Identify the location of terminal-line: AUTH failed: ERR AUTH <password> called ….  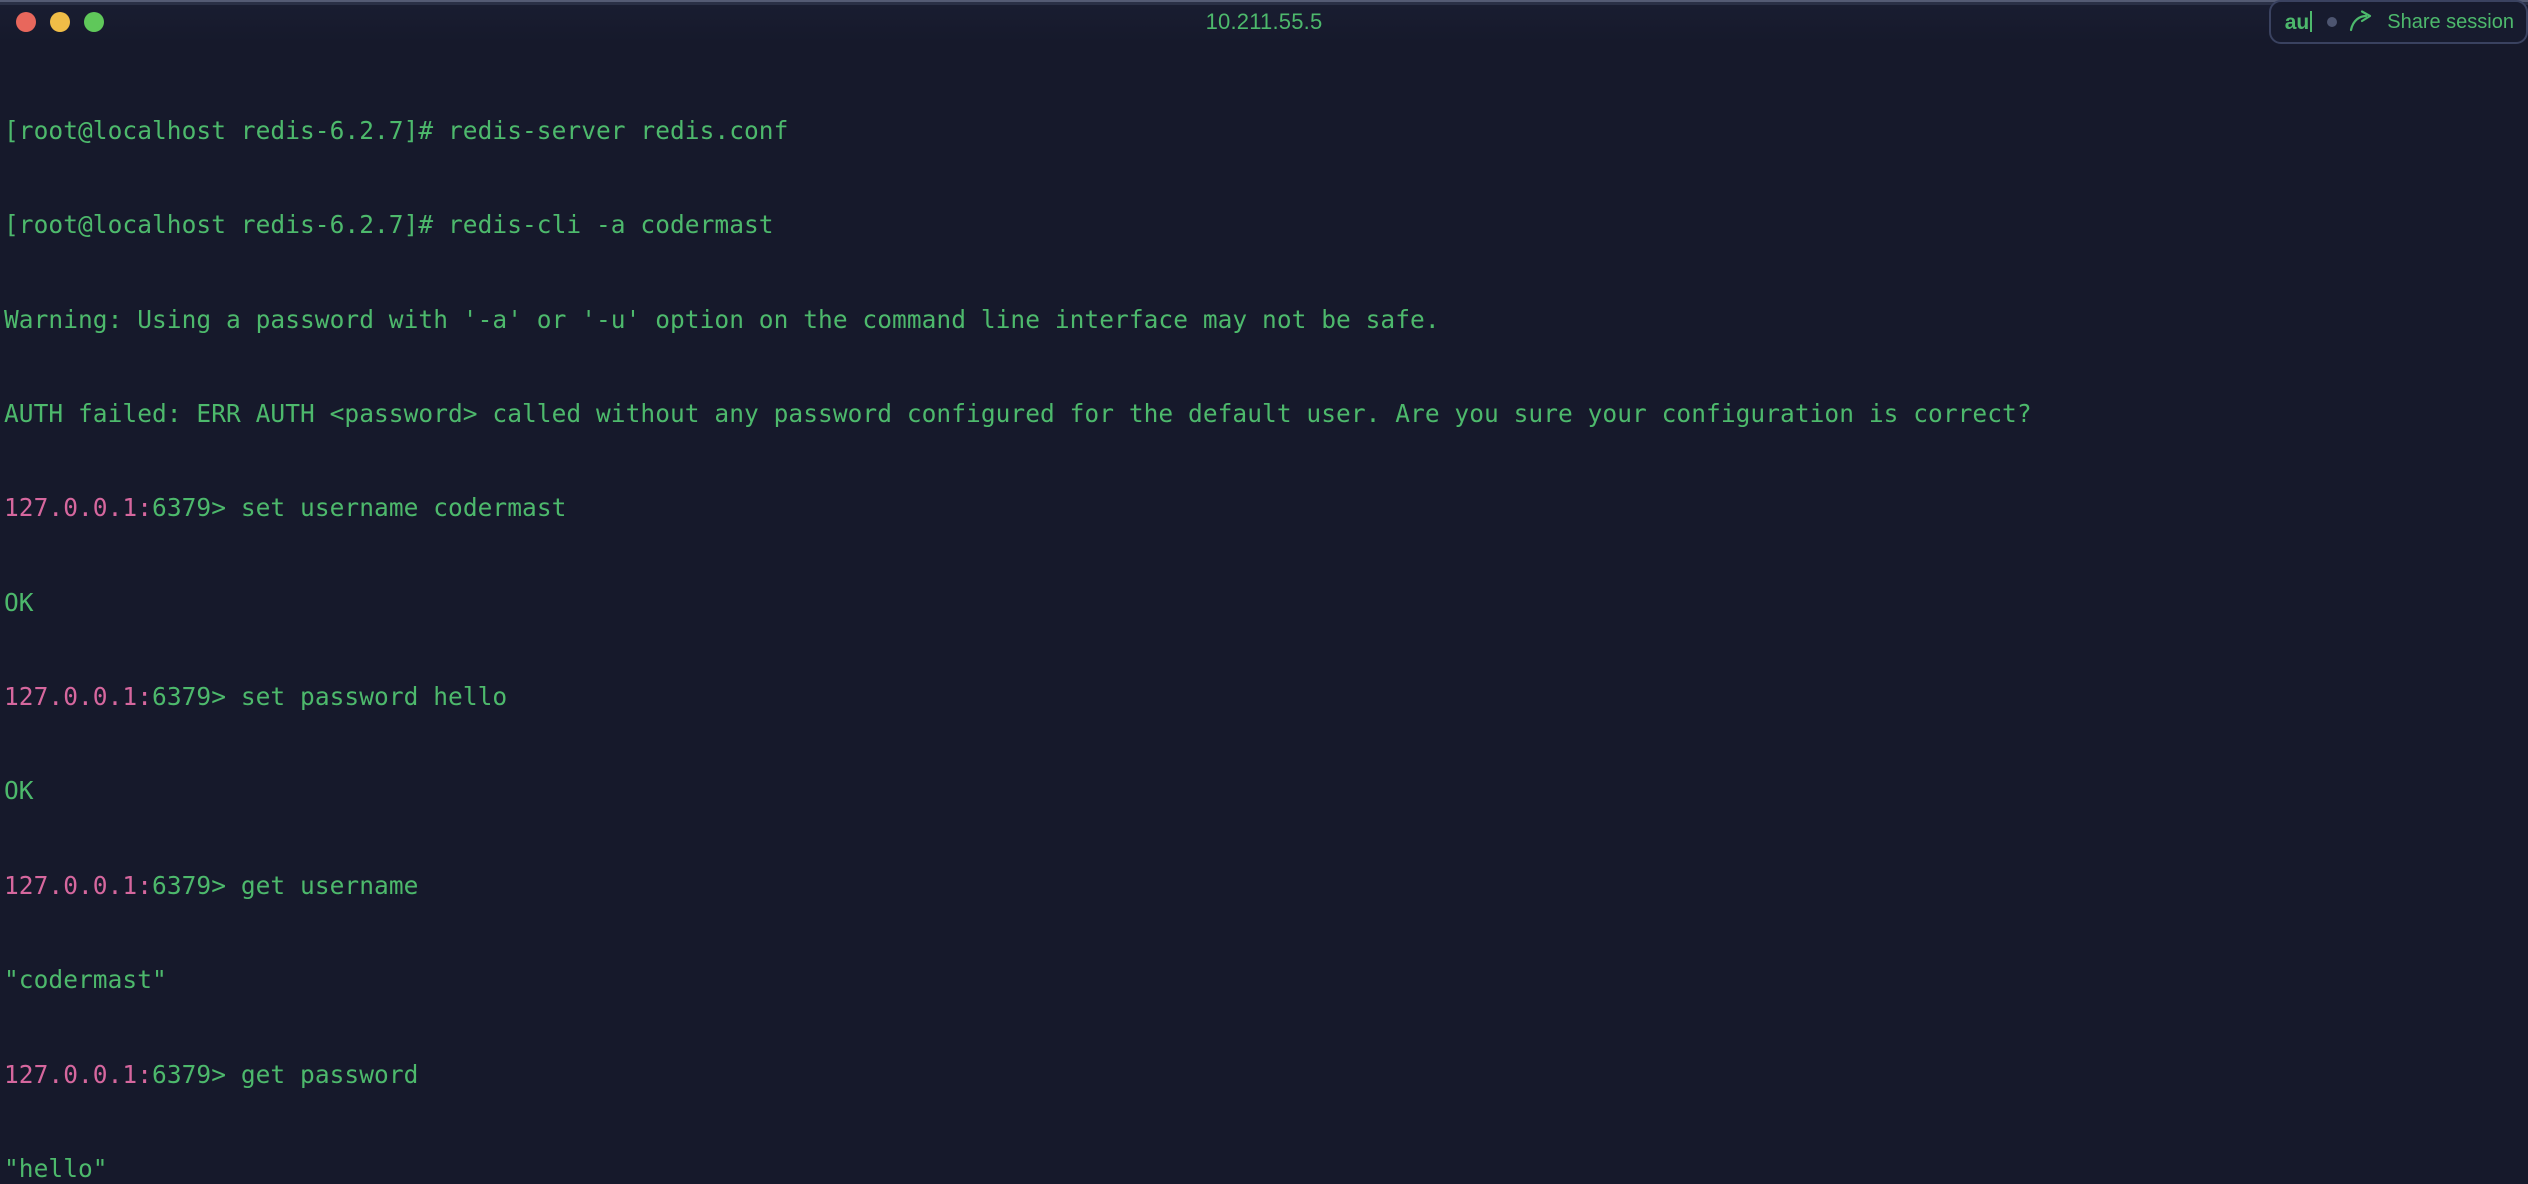
(1266, 413).